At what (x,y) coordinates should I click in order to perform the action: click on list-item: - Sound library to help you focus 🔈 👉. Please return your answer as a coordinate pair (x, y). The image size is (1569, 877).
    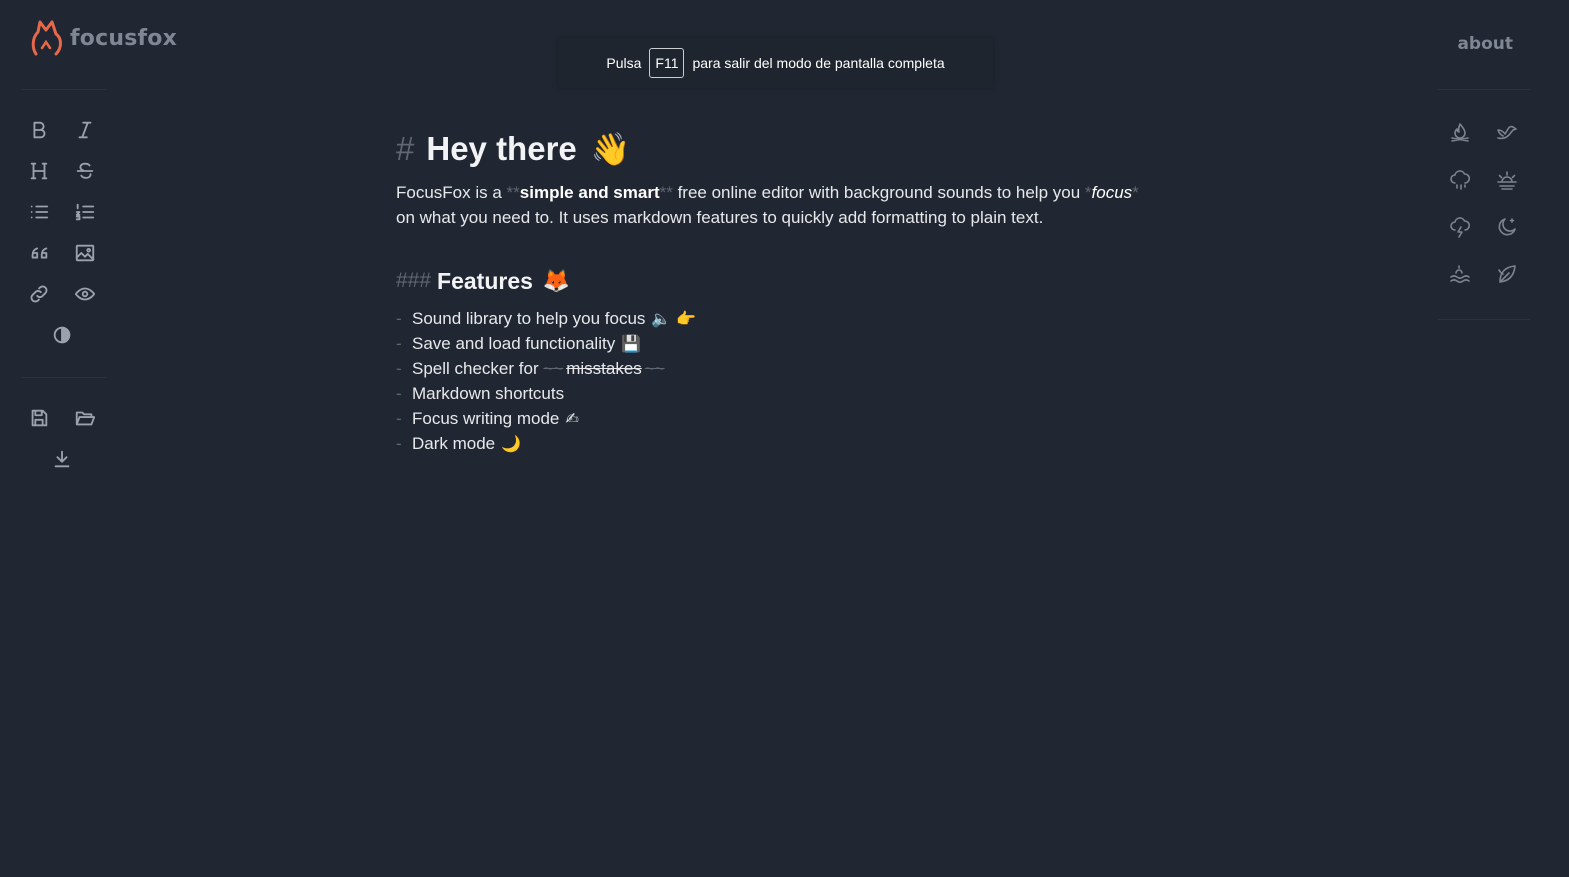
    Looking at the image, I should click on (776, 318).